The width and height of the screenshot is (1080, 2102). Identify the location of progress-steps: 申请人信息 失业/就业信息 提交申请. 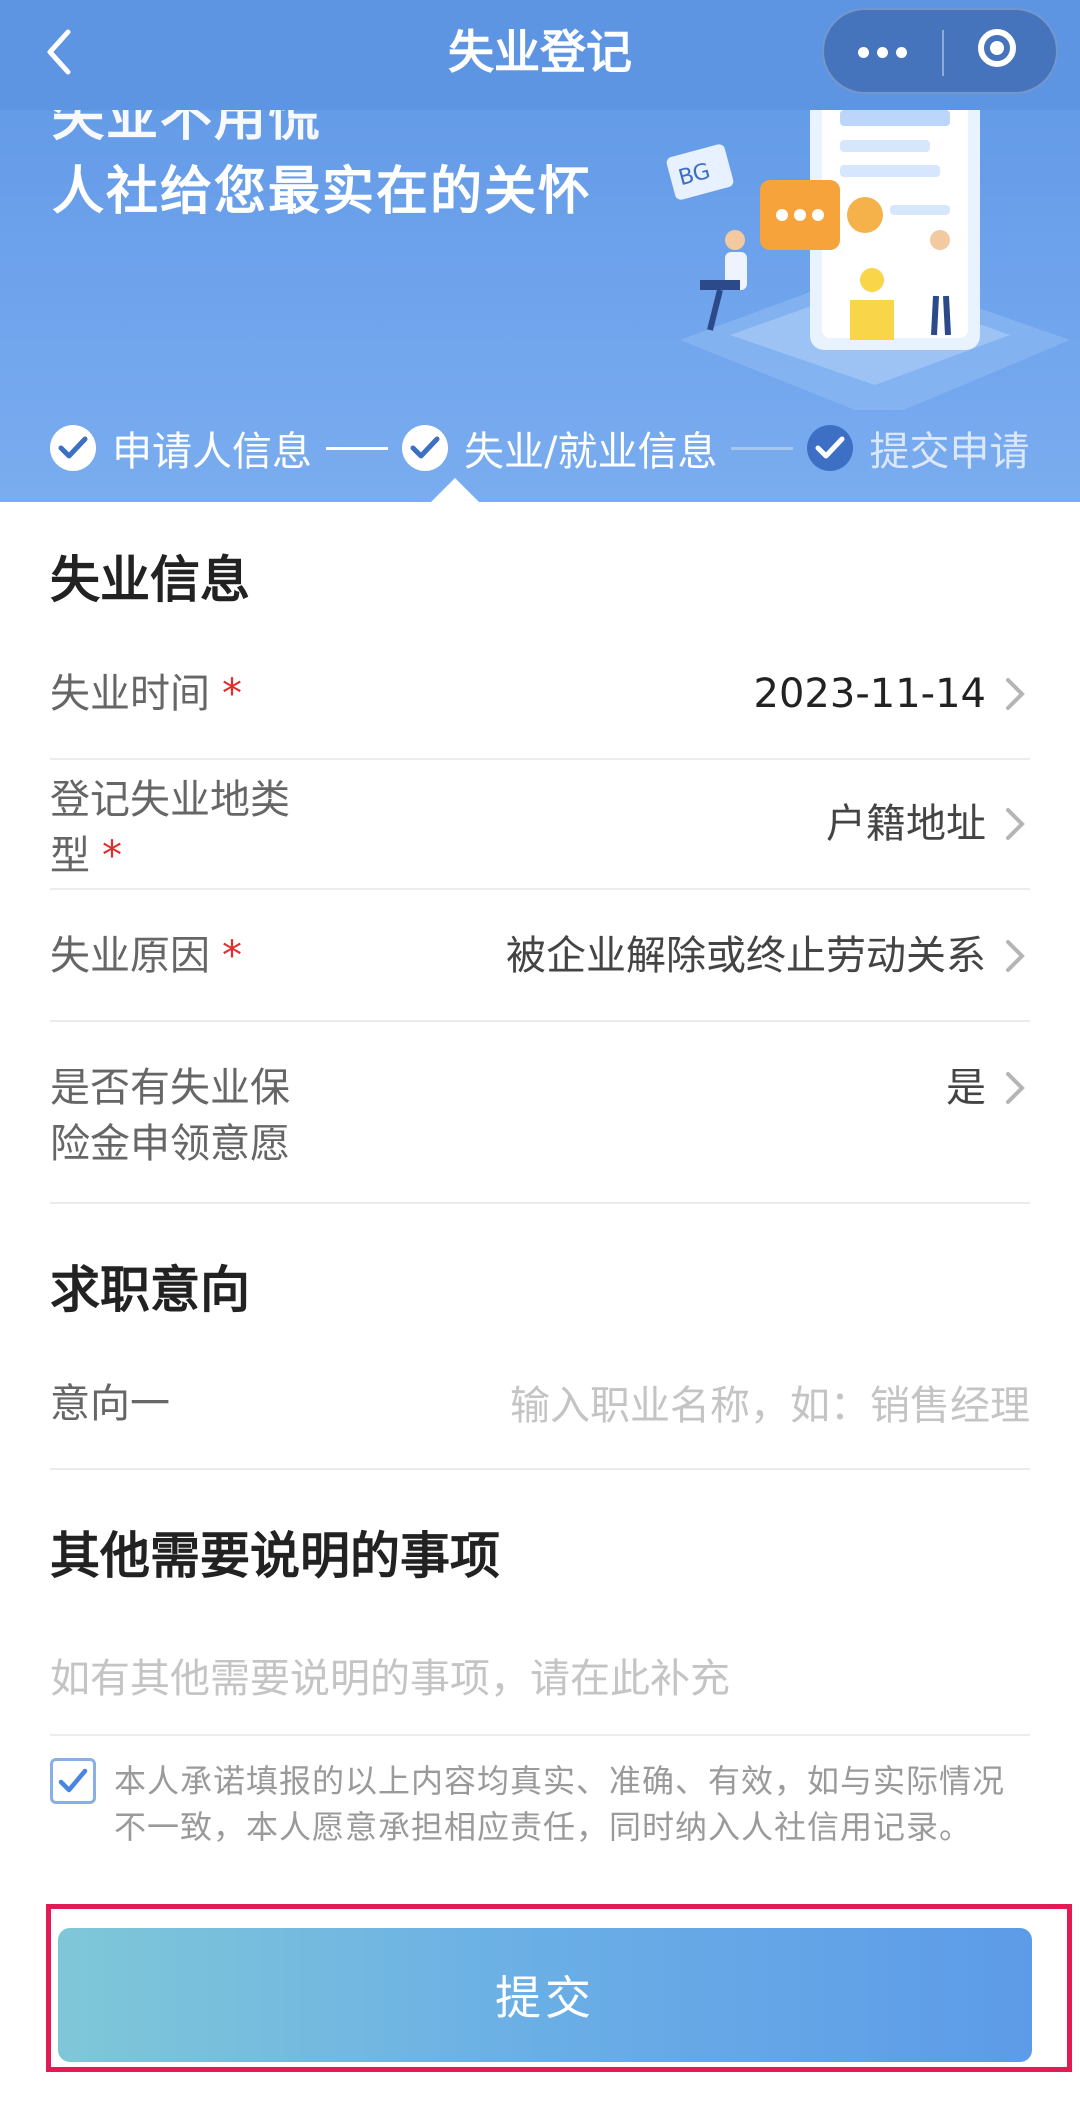
(539, 448).